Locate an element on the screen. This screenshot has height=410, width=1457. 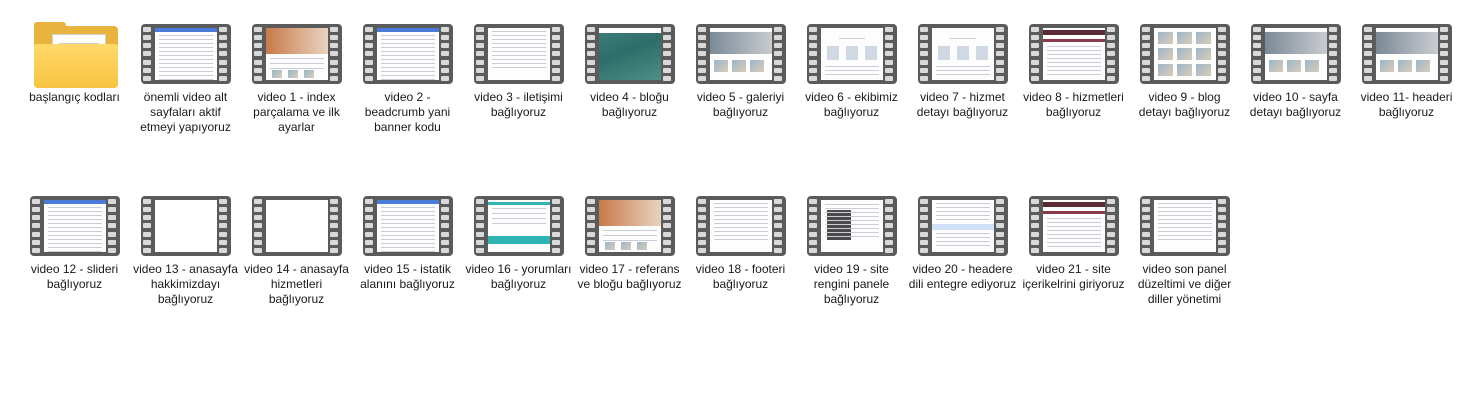
video-file-label: video 7 - hizmet detayı bağlıyoruz is located at coordinates (962, 104).